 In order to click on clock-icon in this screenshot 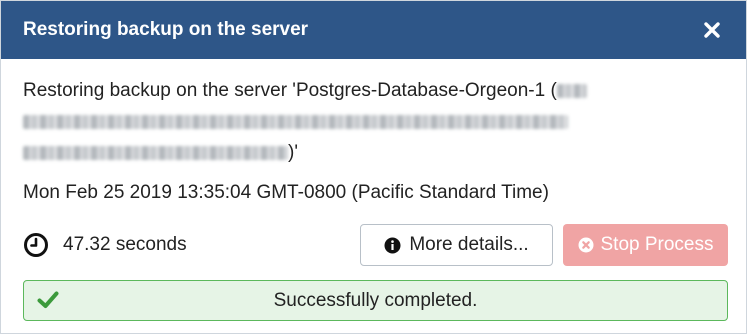, I will do `click(36, 245)`.